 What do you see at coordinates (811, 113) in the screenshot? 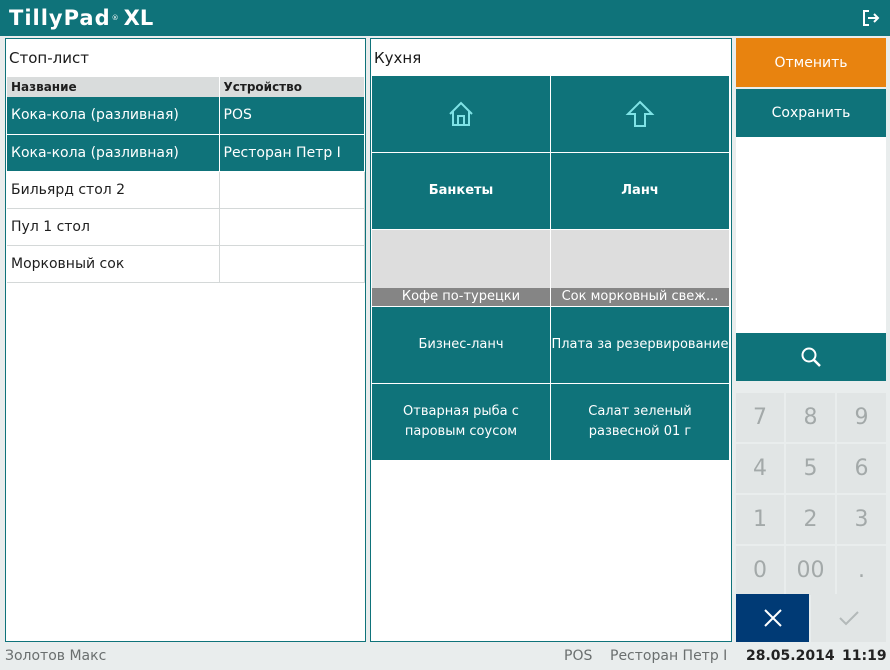
I see `save-button: Сохранить` at bounding box center [811, 113].